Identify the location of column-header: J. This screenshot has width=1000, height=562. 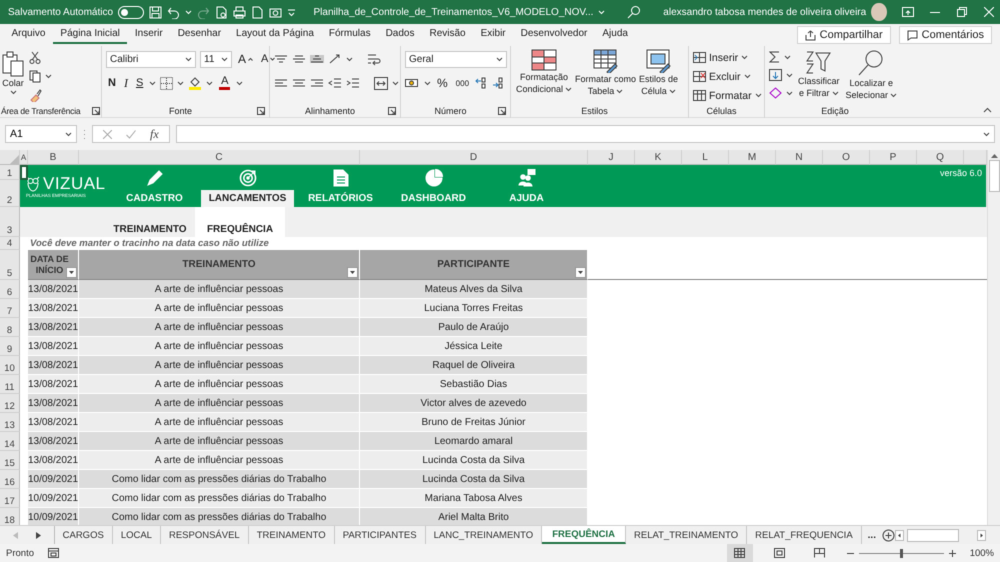
(611, 157).